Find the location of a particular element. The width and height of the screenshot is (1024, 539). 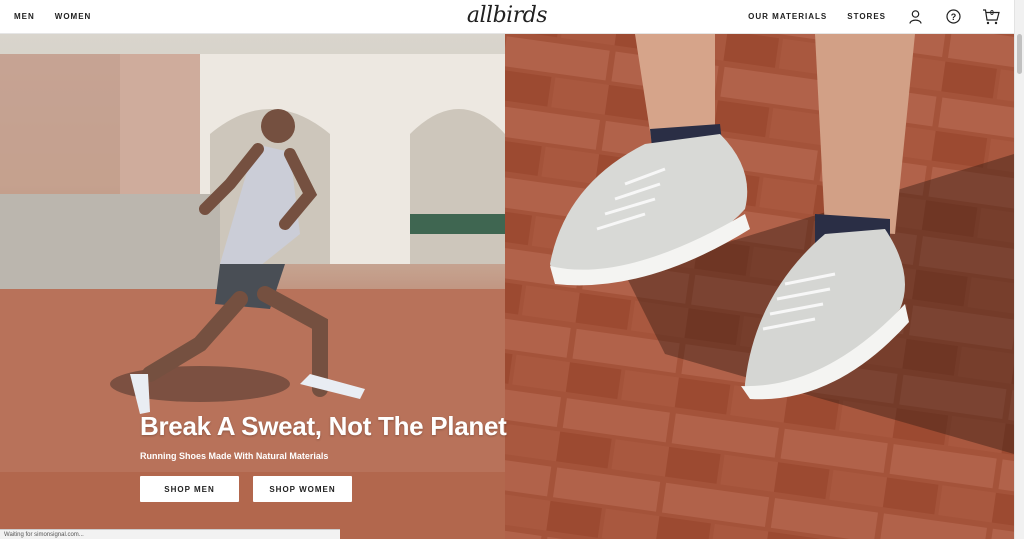

vertical-scrollbar is located at coordinates (1019, 269).